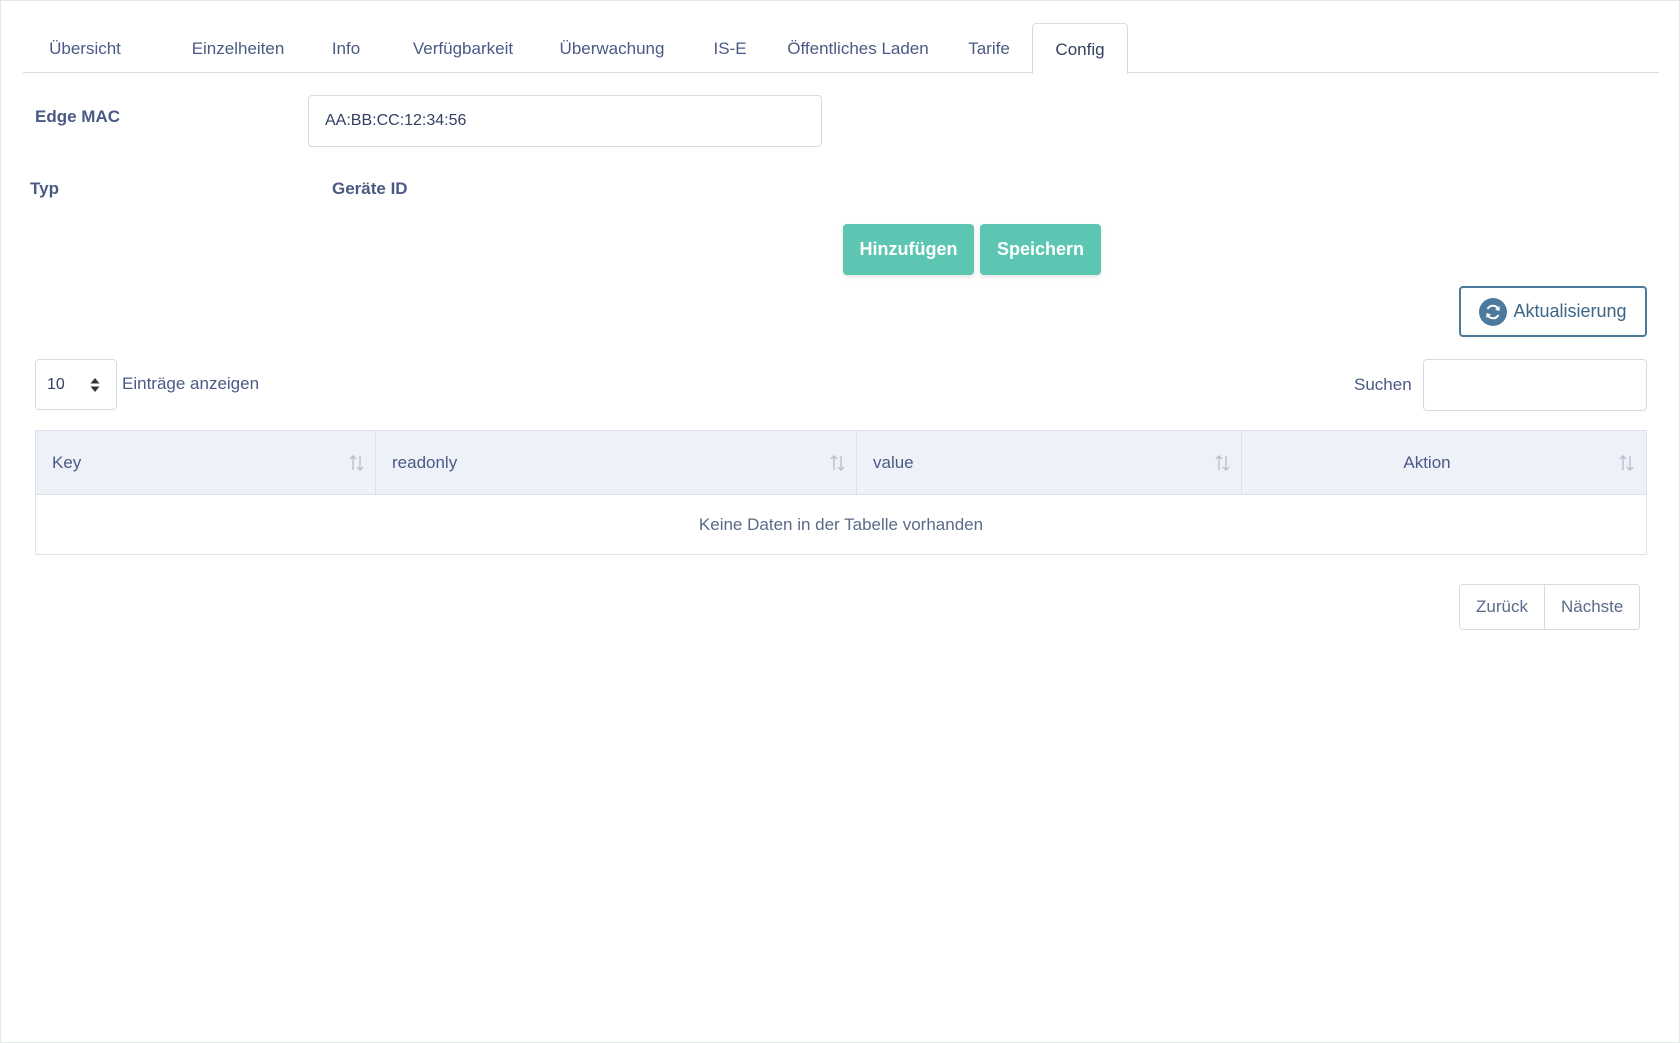 The image size is (1680, 1043). I want to click on geraete-id-label: Geräte ID, so click(370, 188).